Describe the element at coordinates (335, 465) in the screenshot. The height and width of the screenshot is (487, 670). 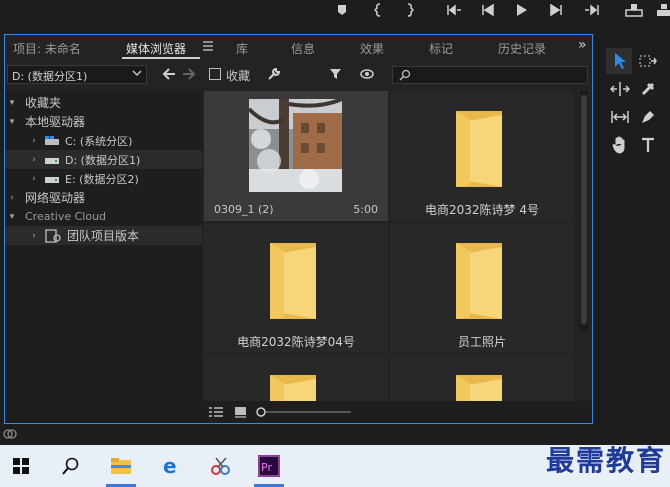
I see `taskbar: e Pr 最需教育` at that location.